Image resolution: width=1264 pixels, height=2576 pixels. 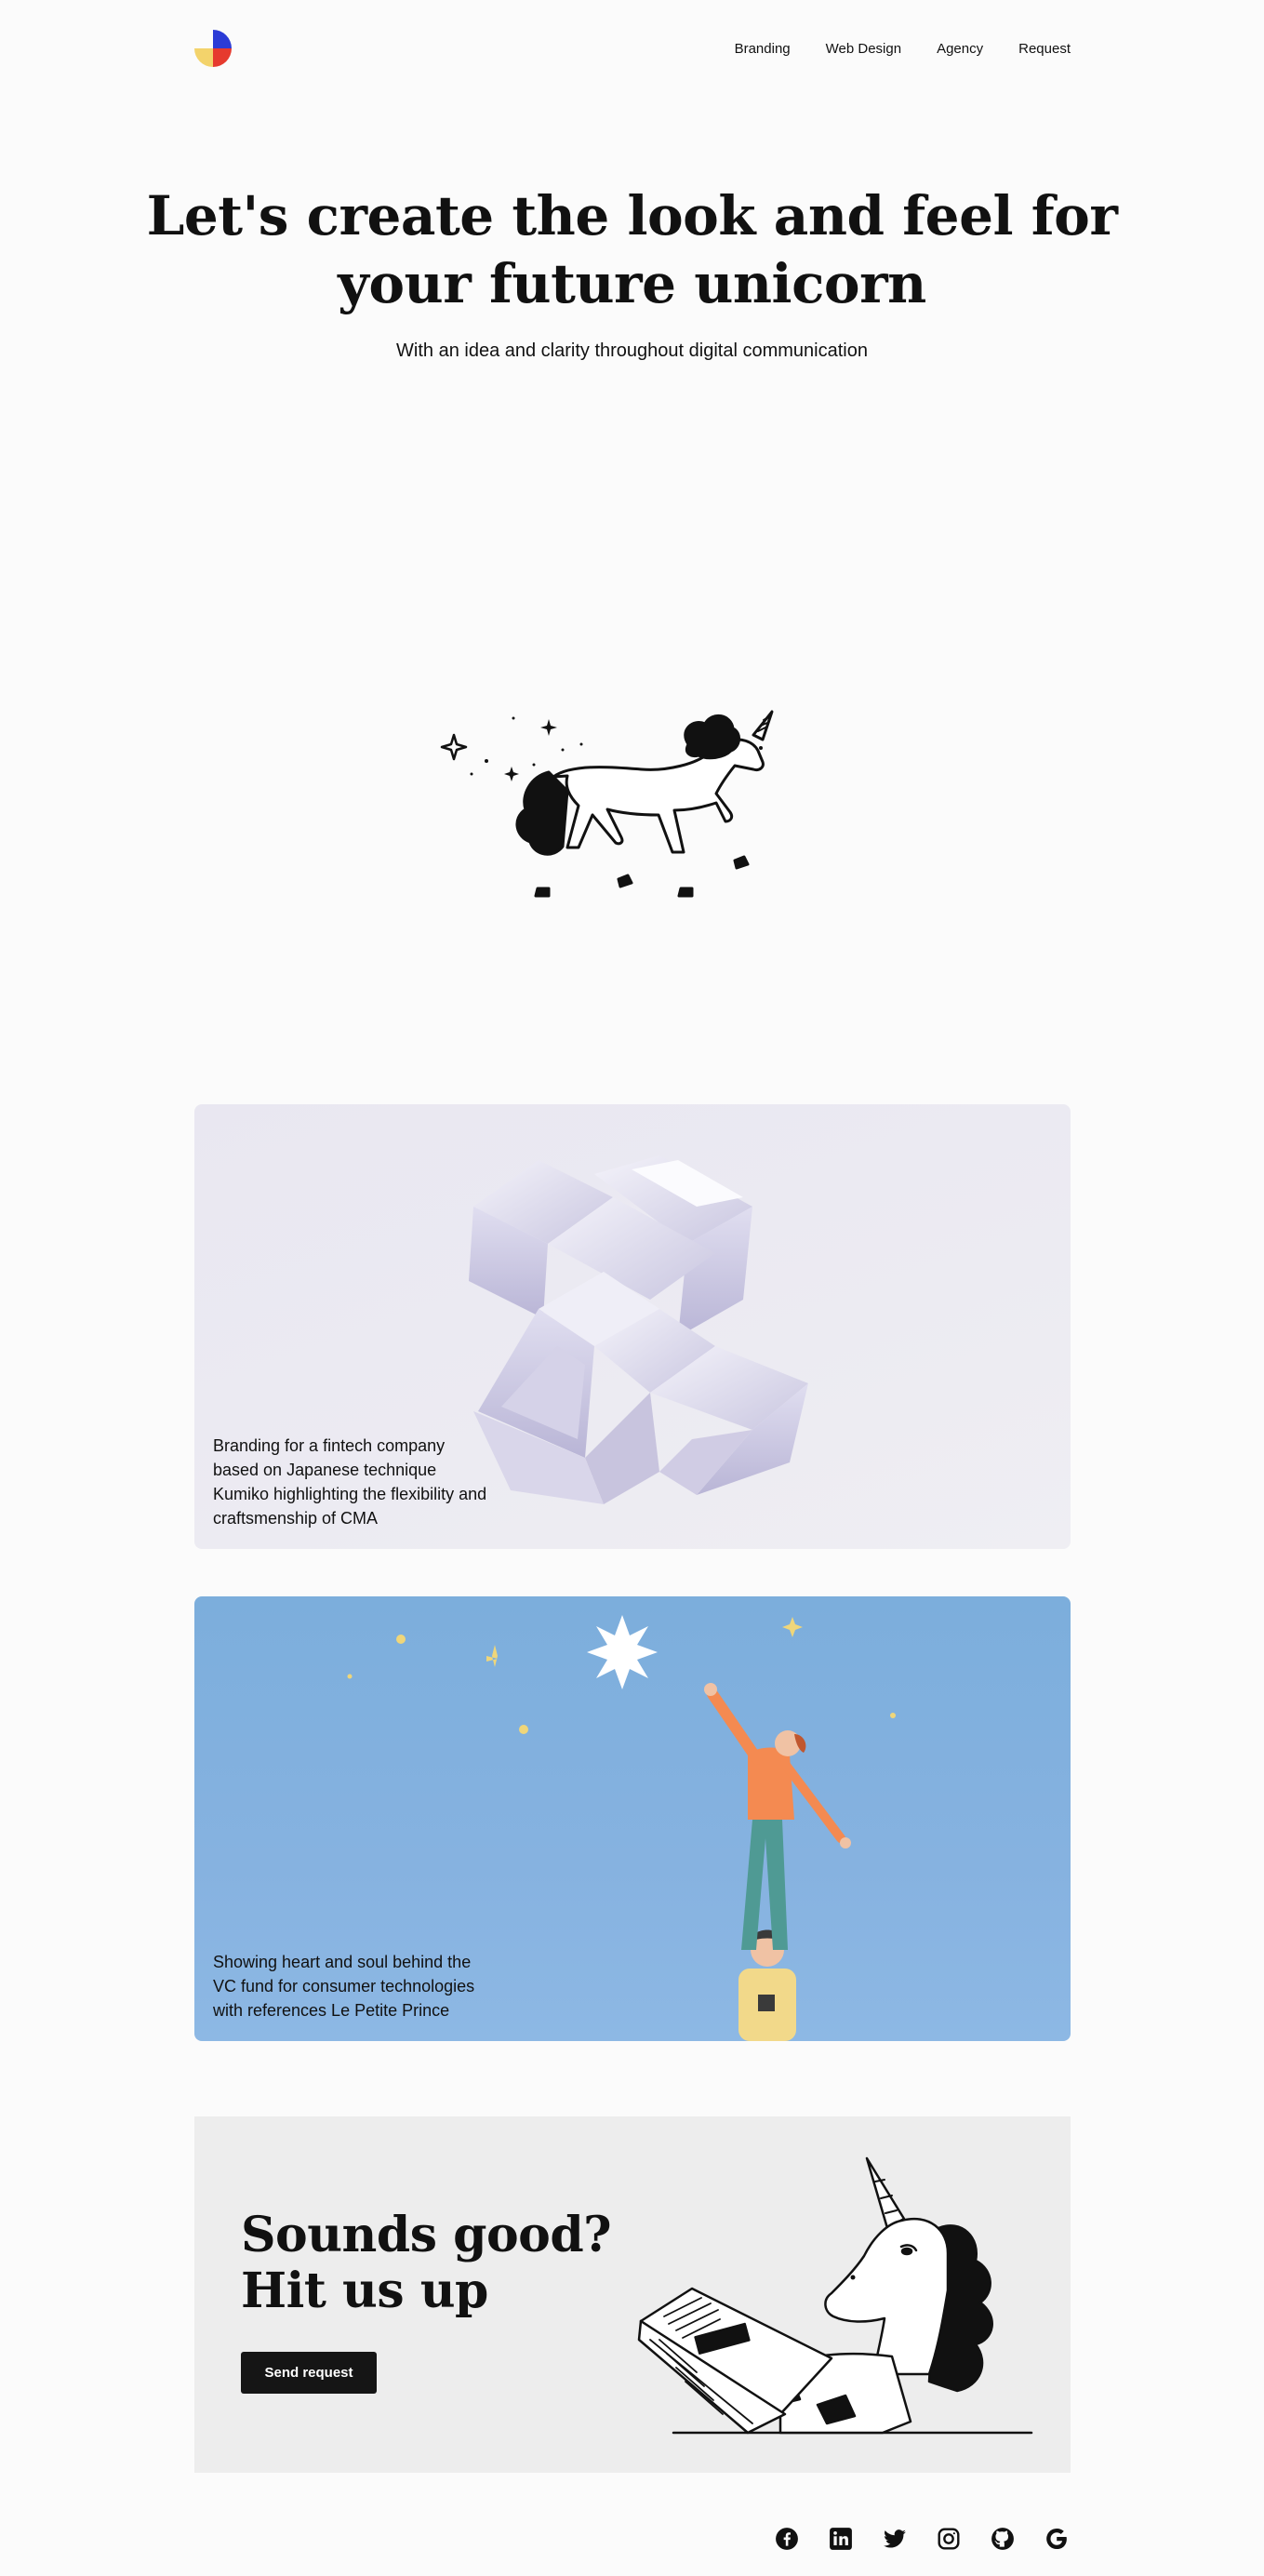 What do you see at coordinates (763, 49) in the screenshot?
I see `nav-branding: Branding` at bounding box center [763, 49].